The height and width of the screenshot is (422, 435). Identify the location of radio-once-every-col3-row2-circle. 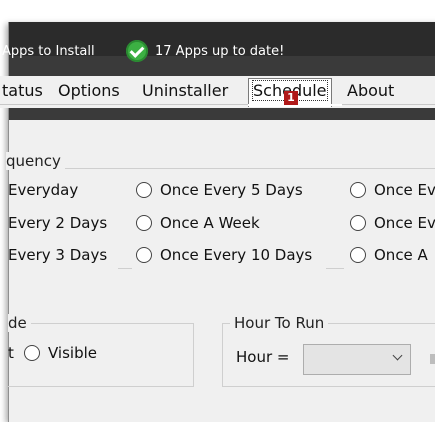
(358, 223).